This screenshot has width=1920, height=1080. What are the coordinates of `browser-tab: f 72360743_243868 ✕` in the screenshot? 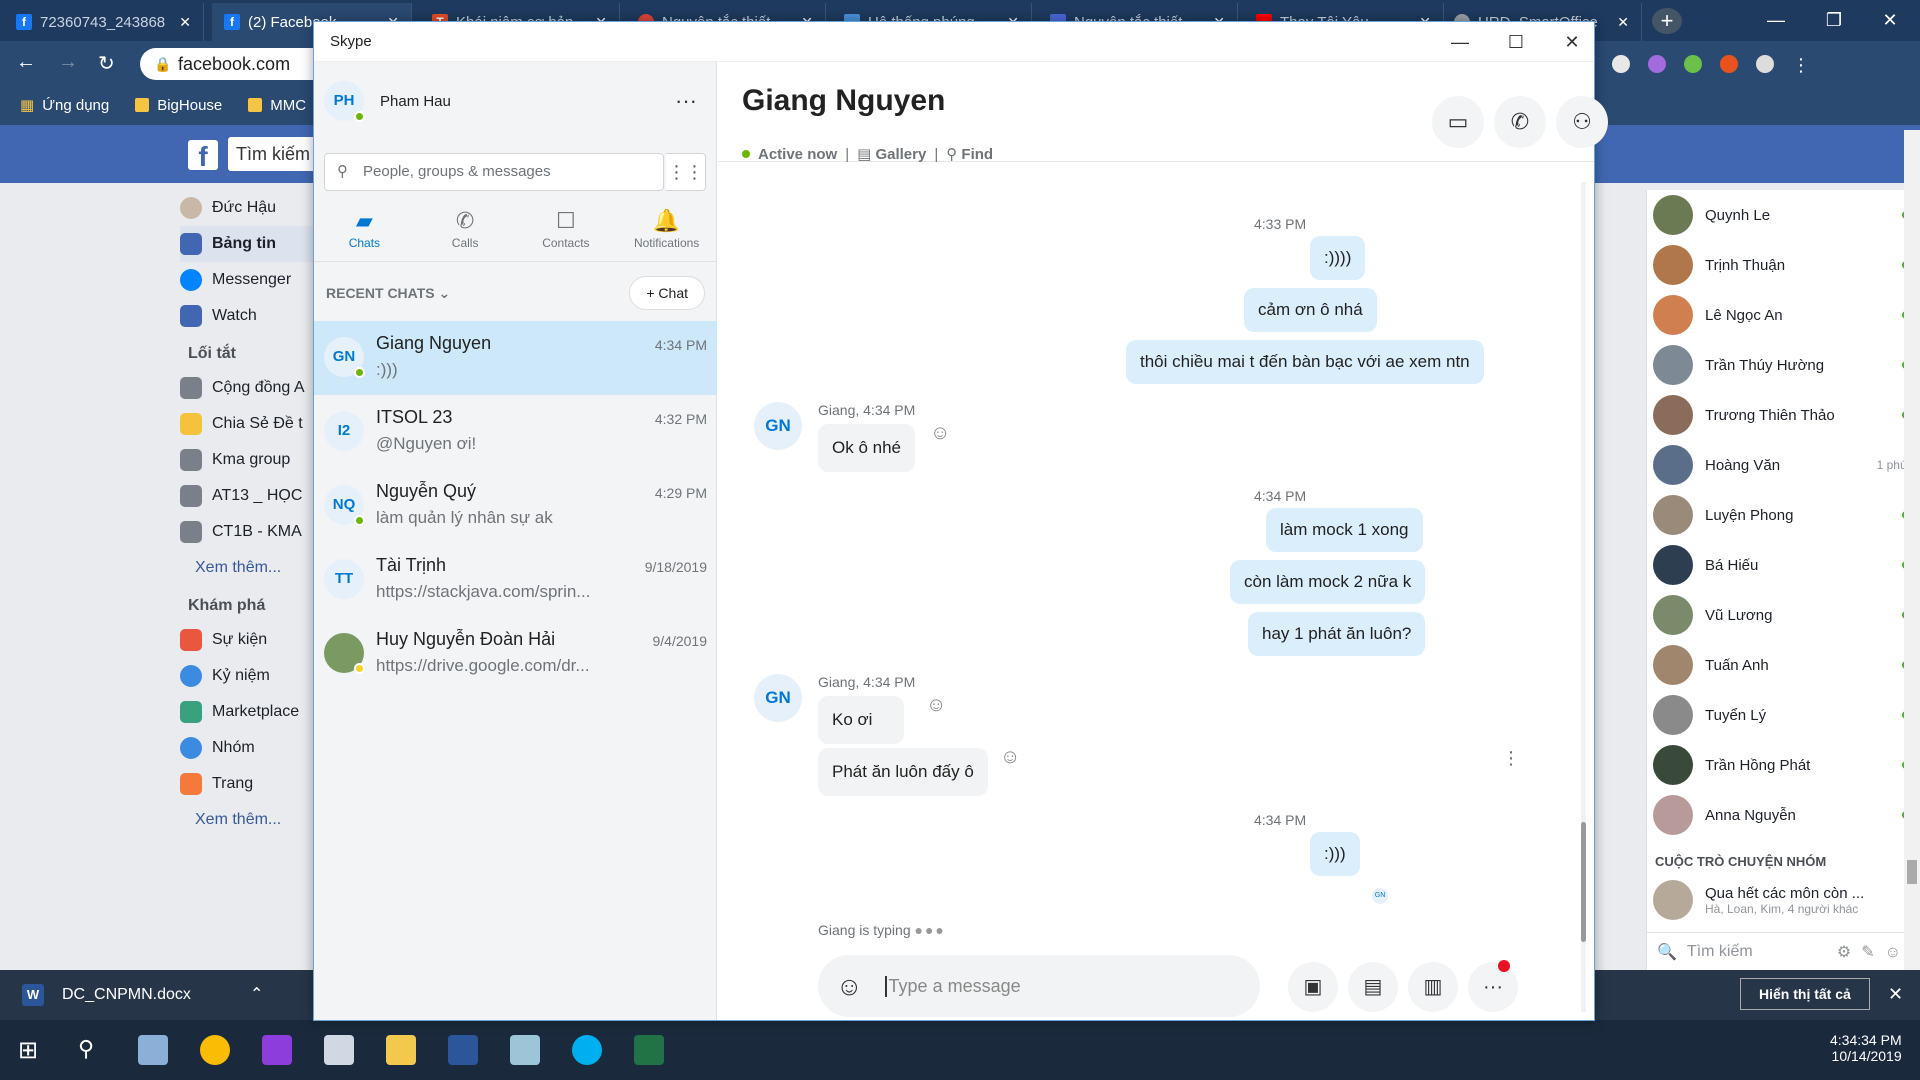 It's located at (104, 22).